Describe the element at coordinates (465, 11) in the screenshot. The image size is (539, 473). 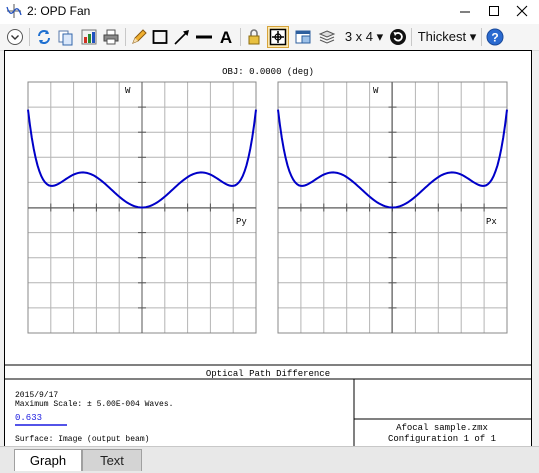
I see `minimize-button` at that location.